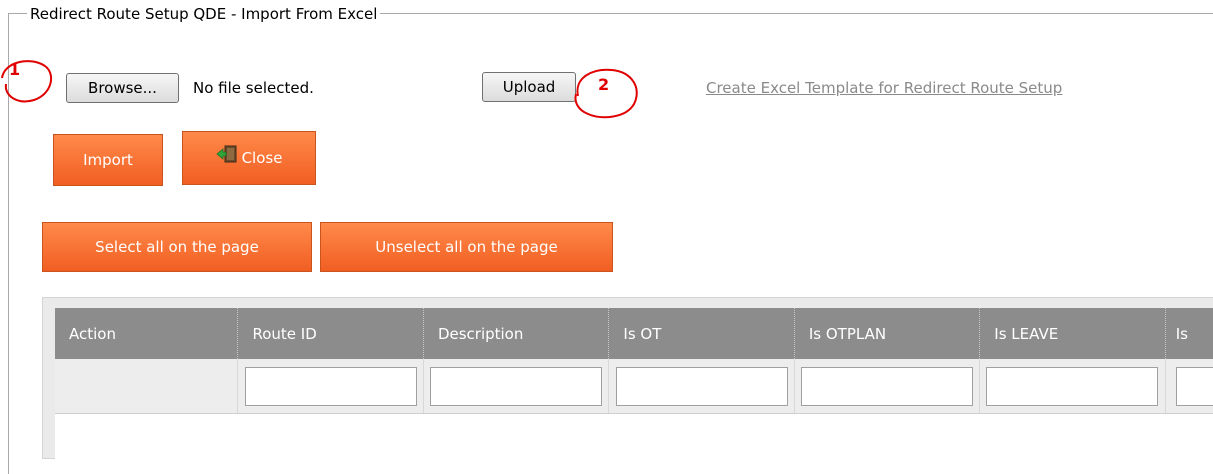  I want to click on annotation-number-1: 1, so click(15, 69).